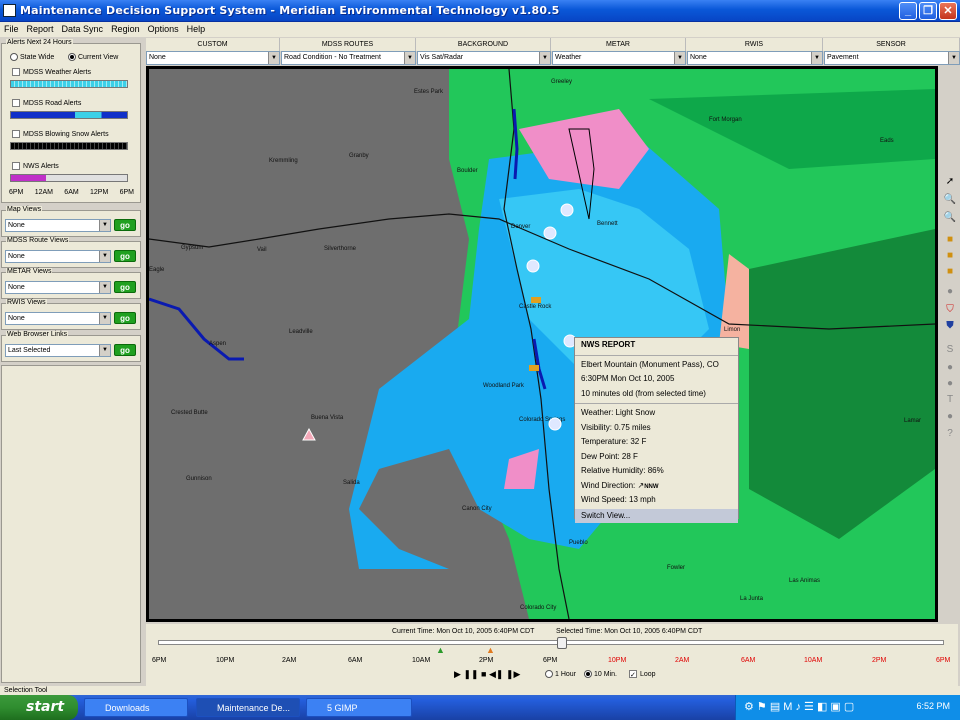  Describe the element at coordinates (58, 256) in the screenshot. I see `route-views-select: None ▼` at that location.